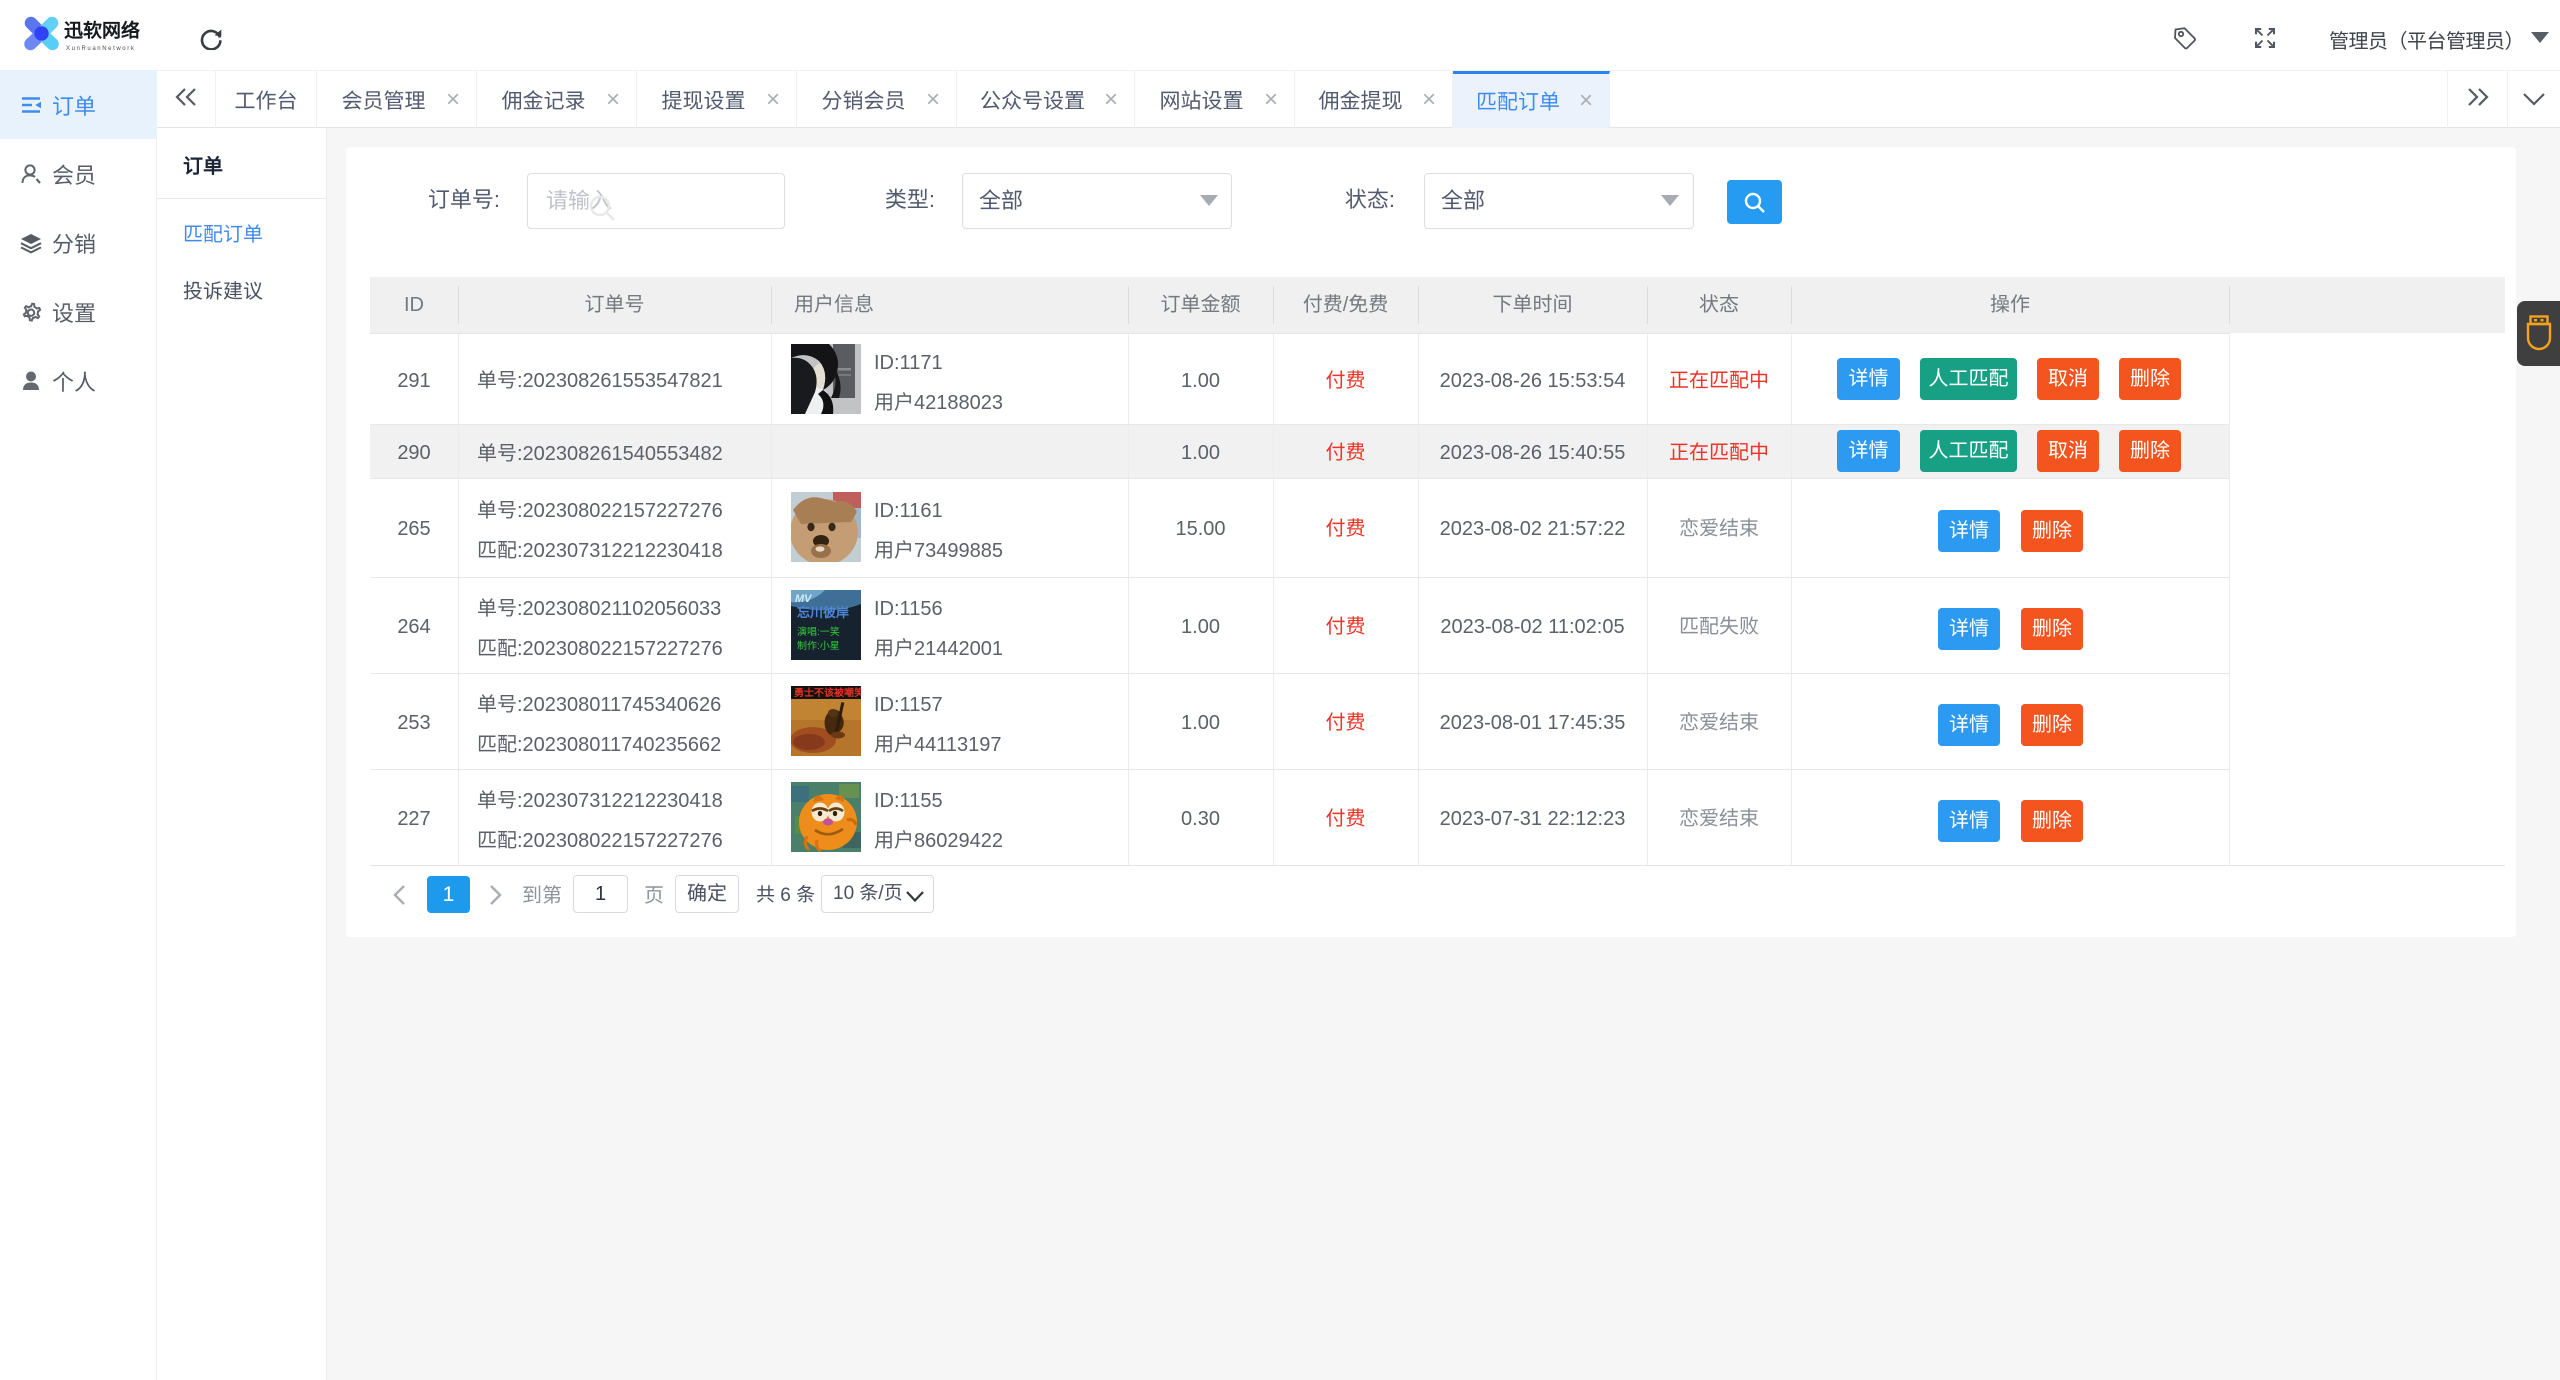  Describe the element at coordinates (818, 632) in the screenshot. I see `svg-text: 演唱:一笑` at that location.